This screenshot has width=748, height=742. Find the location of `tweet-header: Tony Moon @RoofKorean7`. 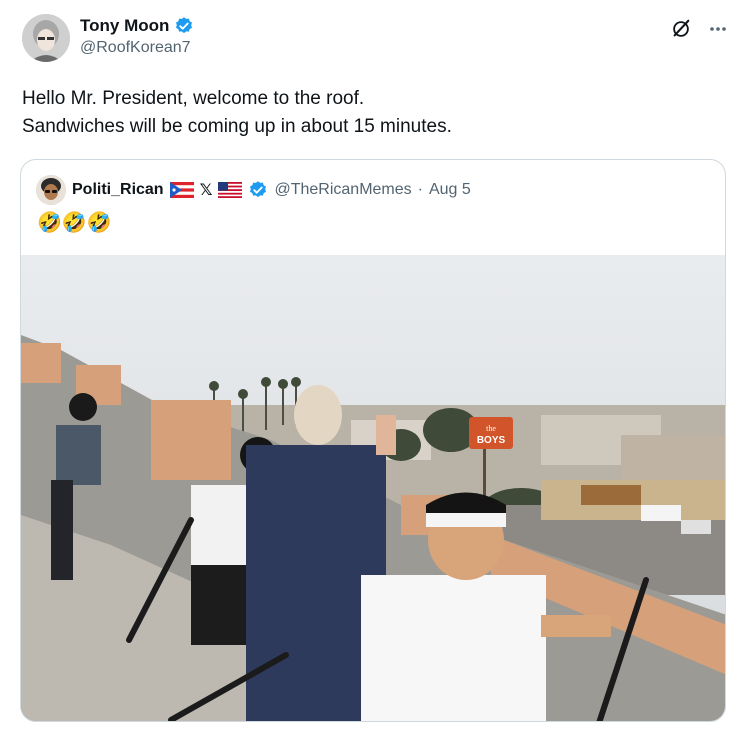

tweet-header: Tony Moon @RoofKorean7 is located at coordinates (375, 42).